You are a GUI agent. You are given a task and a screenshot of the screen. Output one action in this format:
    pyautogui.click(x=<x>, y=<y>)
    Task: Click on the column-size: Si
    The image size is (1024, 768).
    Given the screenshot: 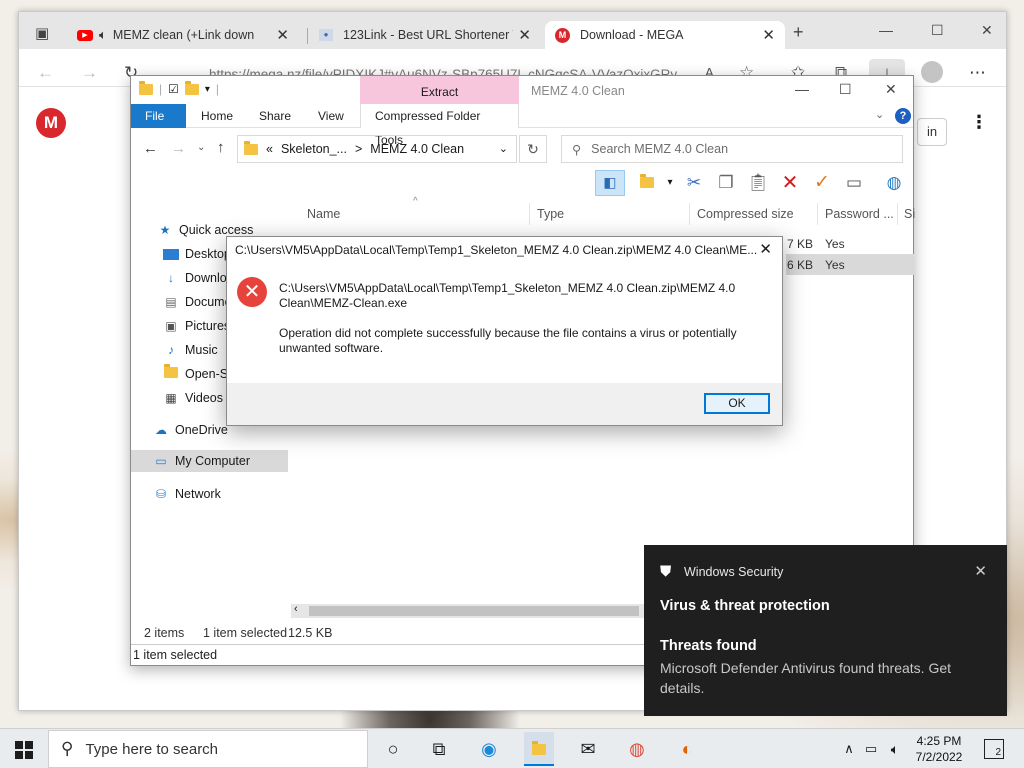 What is the action you would take?
    pyautogui.click(x=909, y=214)
    